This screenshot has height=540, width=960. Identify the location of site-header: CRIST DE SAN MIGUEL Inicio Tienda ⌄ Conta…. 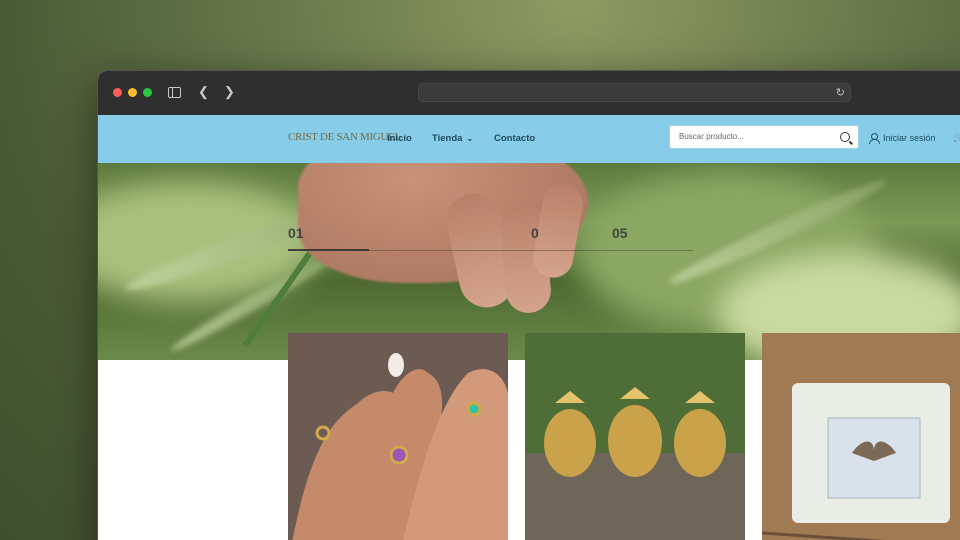
(529, 139).